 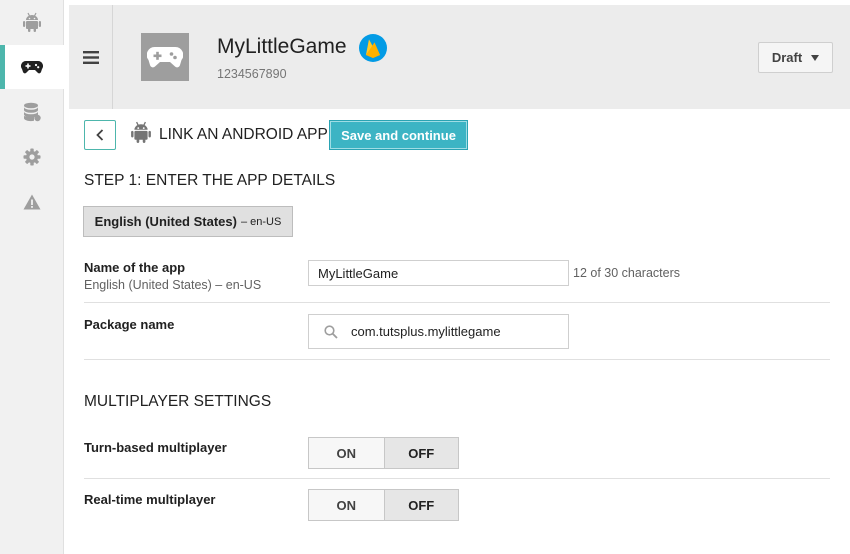 What do you see at coordinates (282, 46) in the screenshot?
I see `app-name: MyLittleGame` at bounding box center [282, 46].